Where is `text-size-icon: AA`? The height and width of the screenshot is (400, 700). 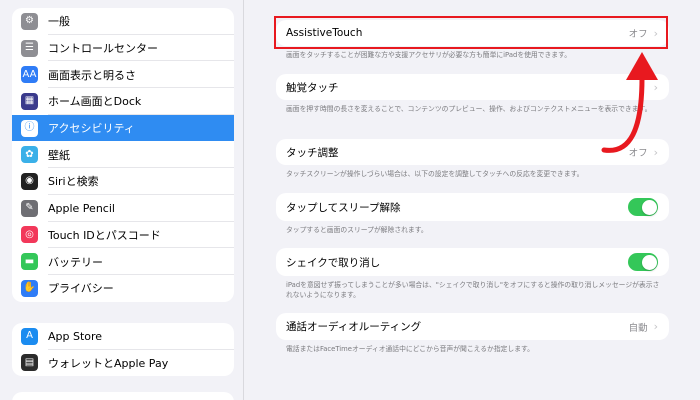 text-size-icon: AA is located at coordinates (29, 75).